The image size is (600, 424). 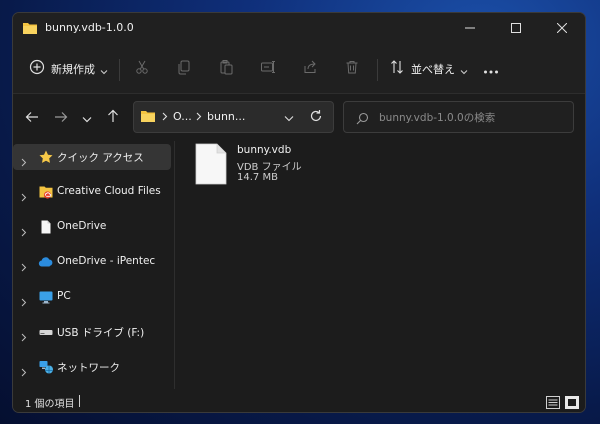 I want to click on file-type: VDB ファイル, so click(x=269, y=167).